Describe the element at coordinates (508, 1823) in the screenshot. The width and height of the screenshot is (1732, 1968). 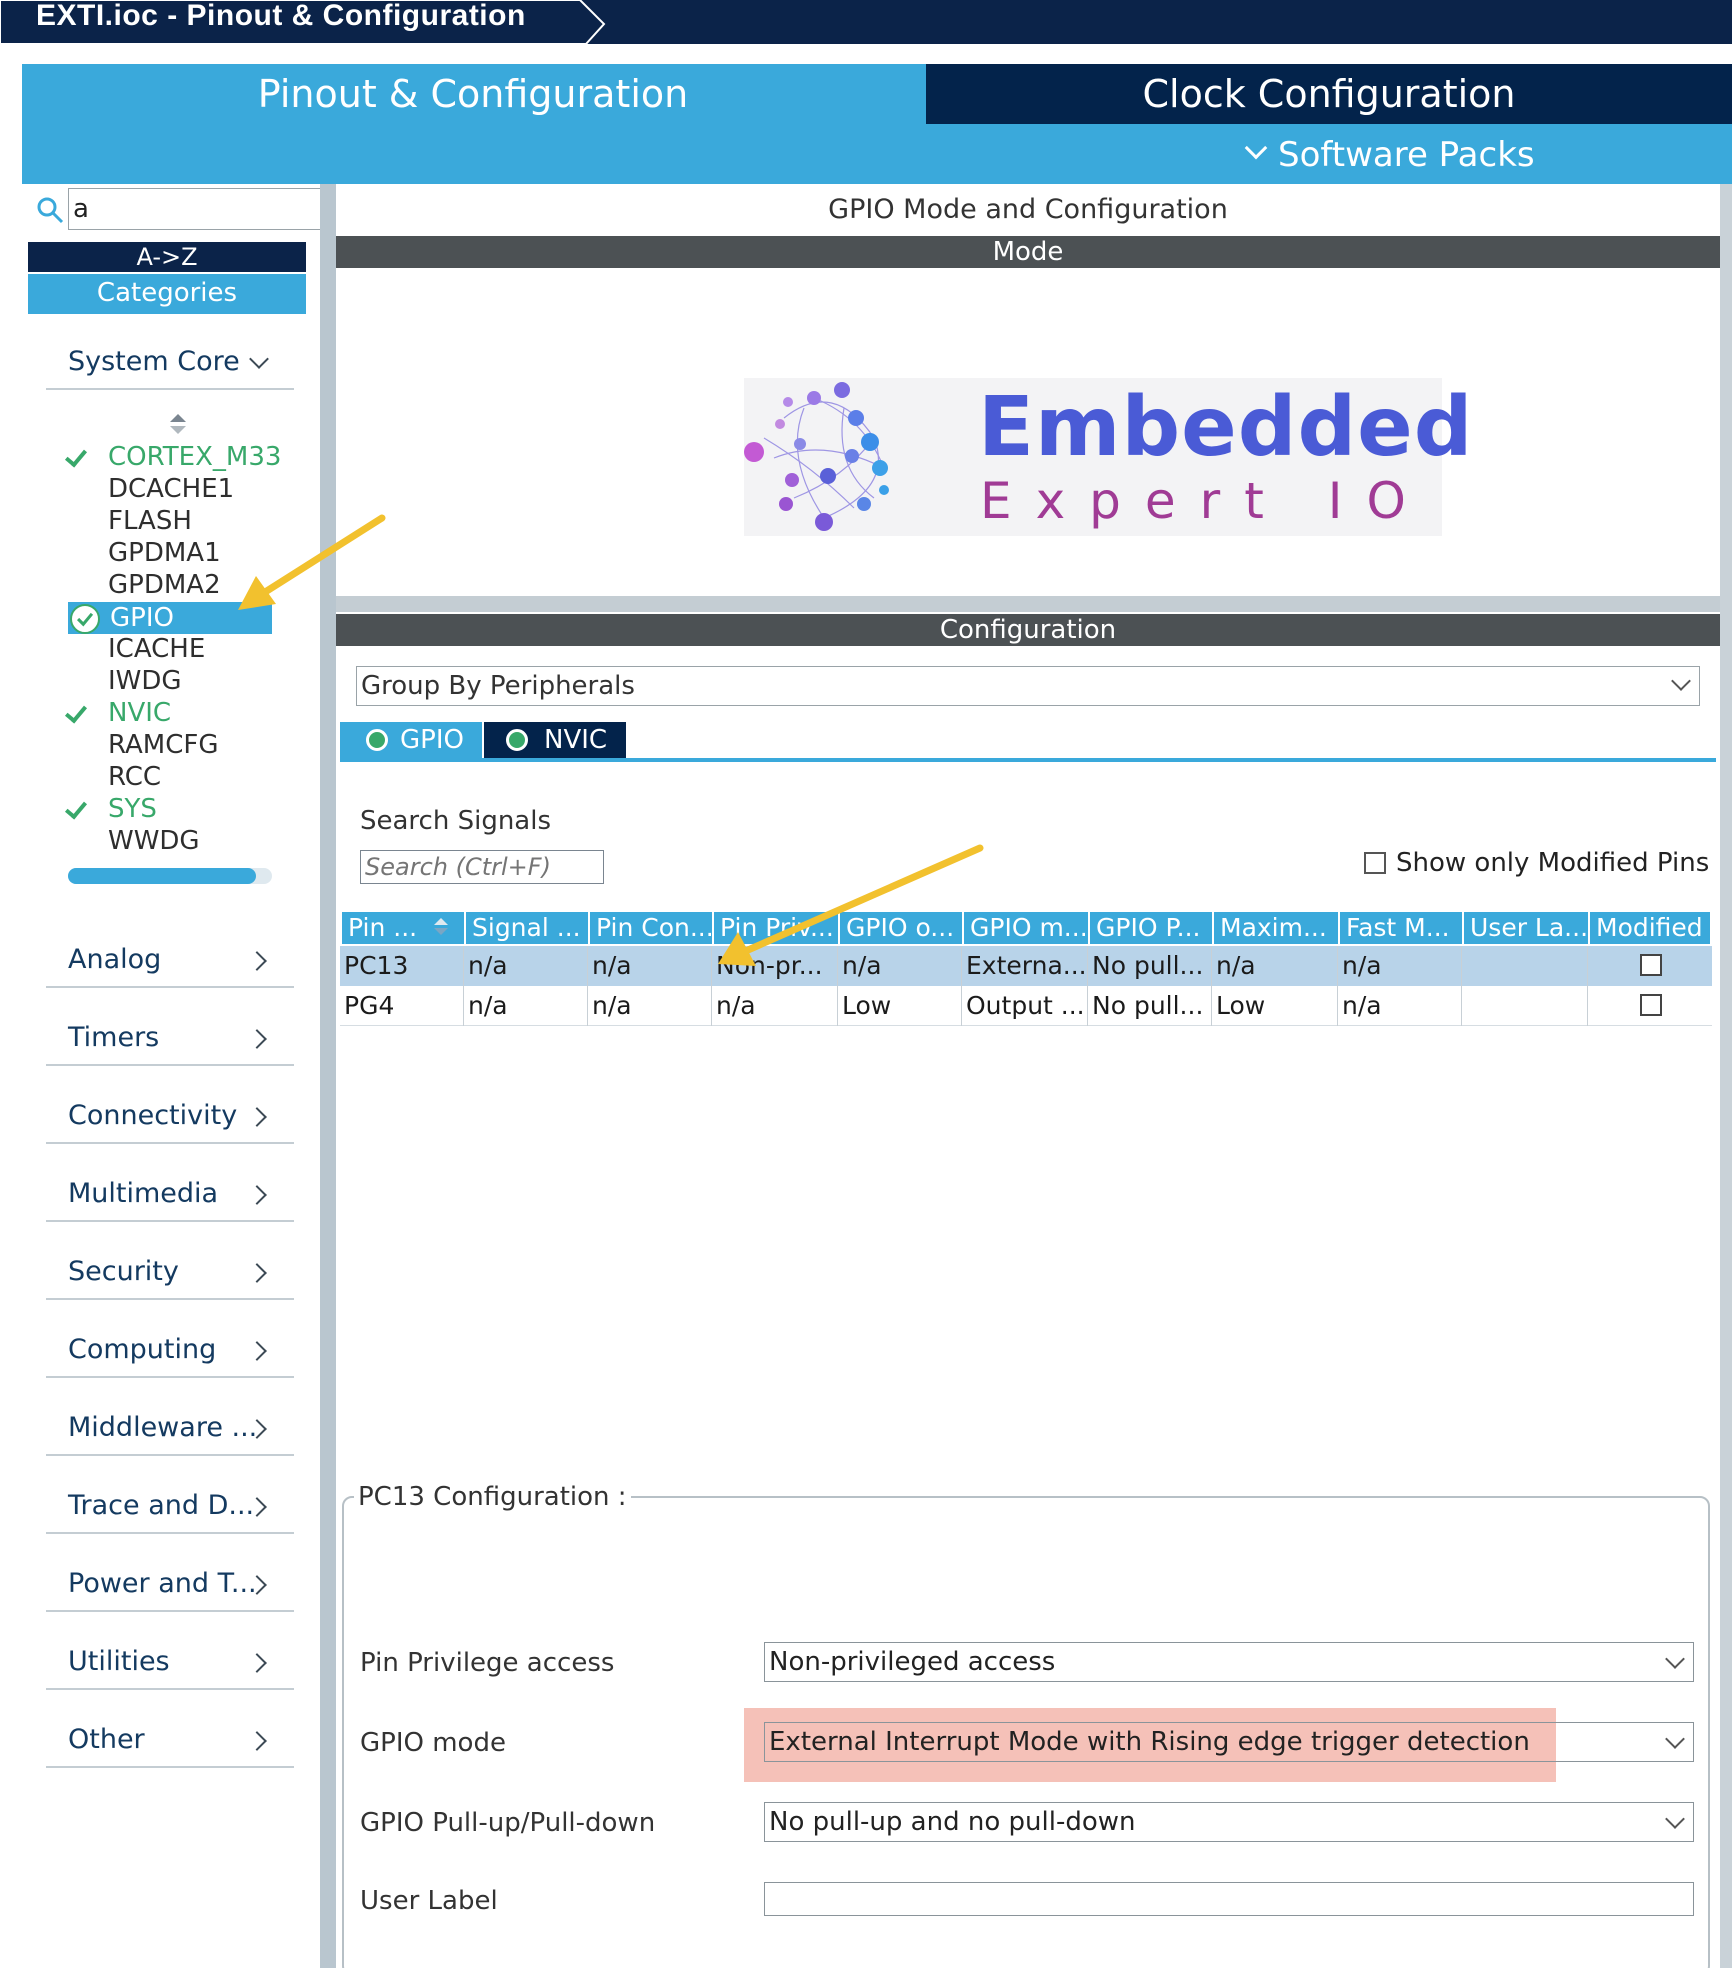
I see `gpio-pull-label: GPIO Pull-up/Pull-down` at that location.